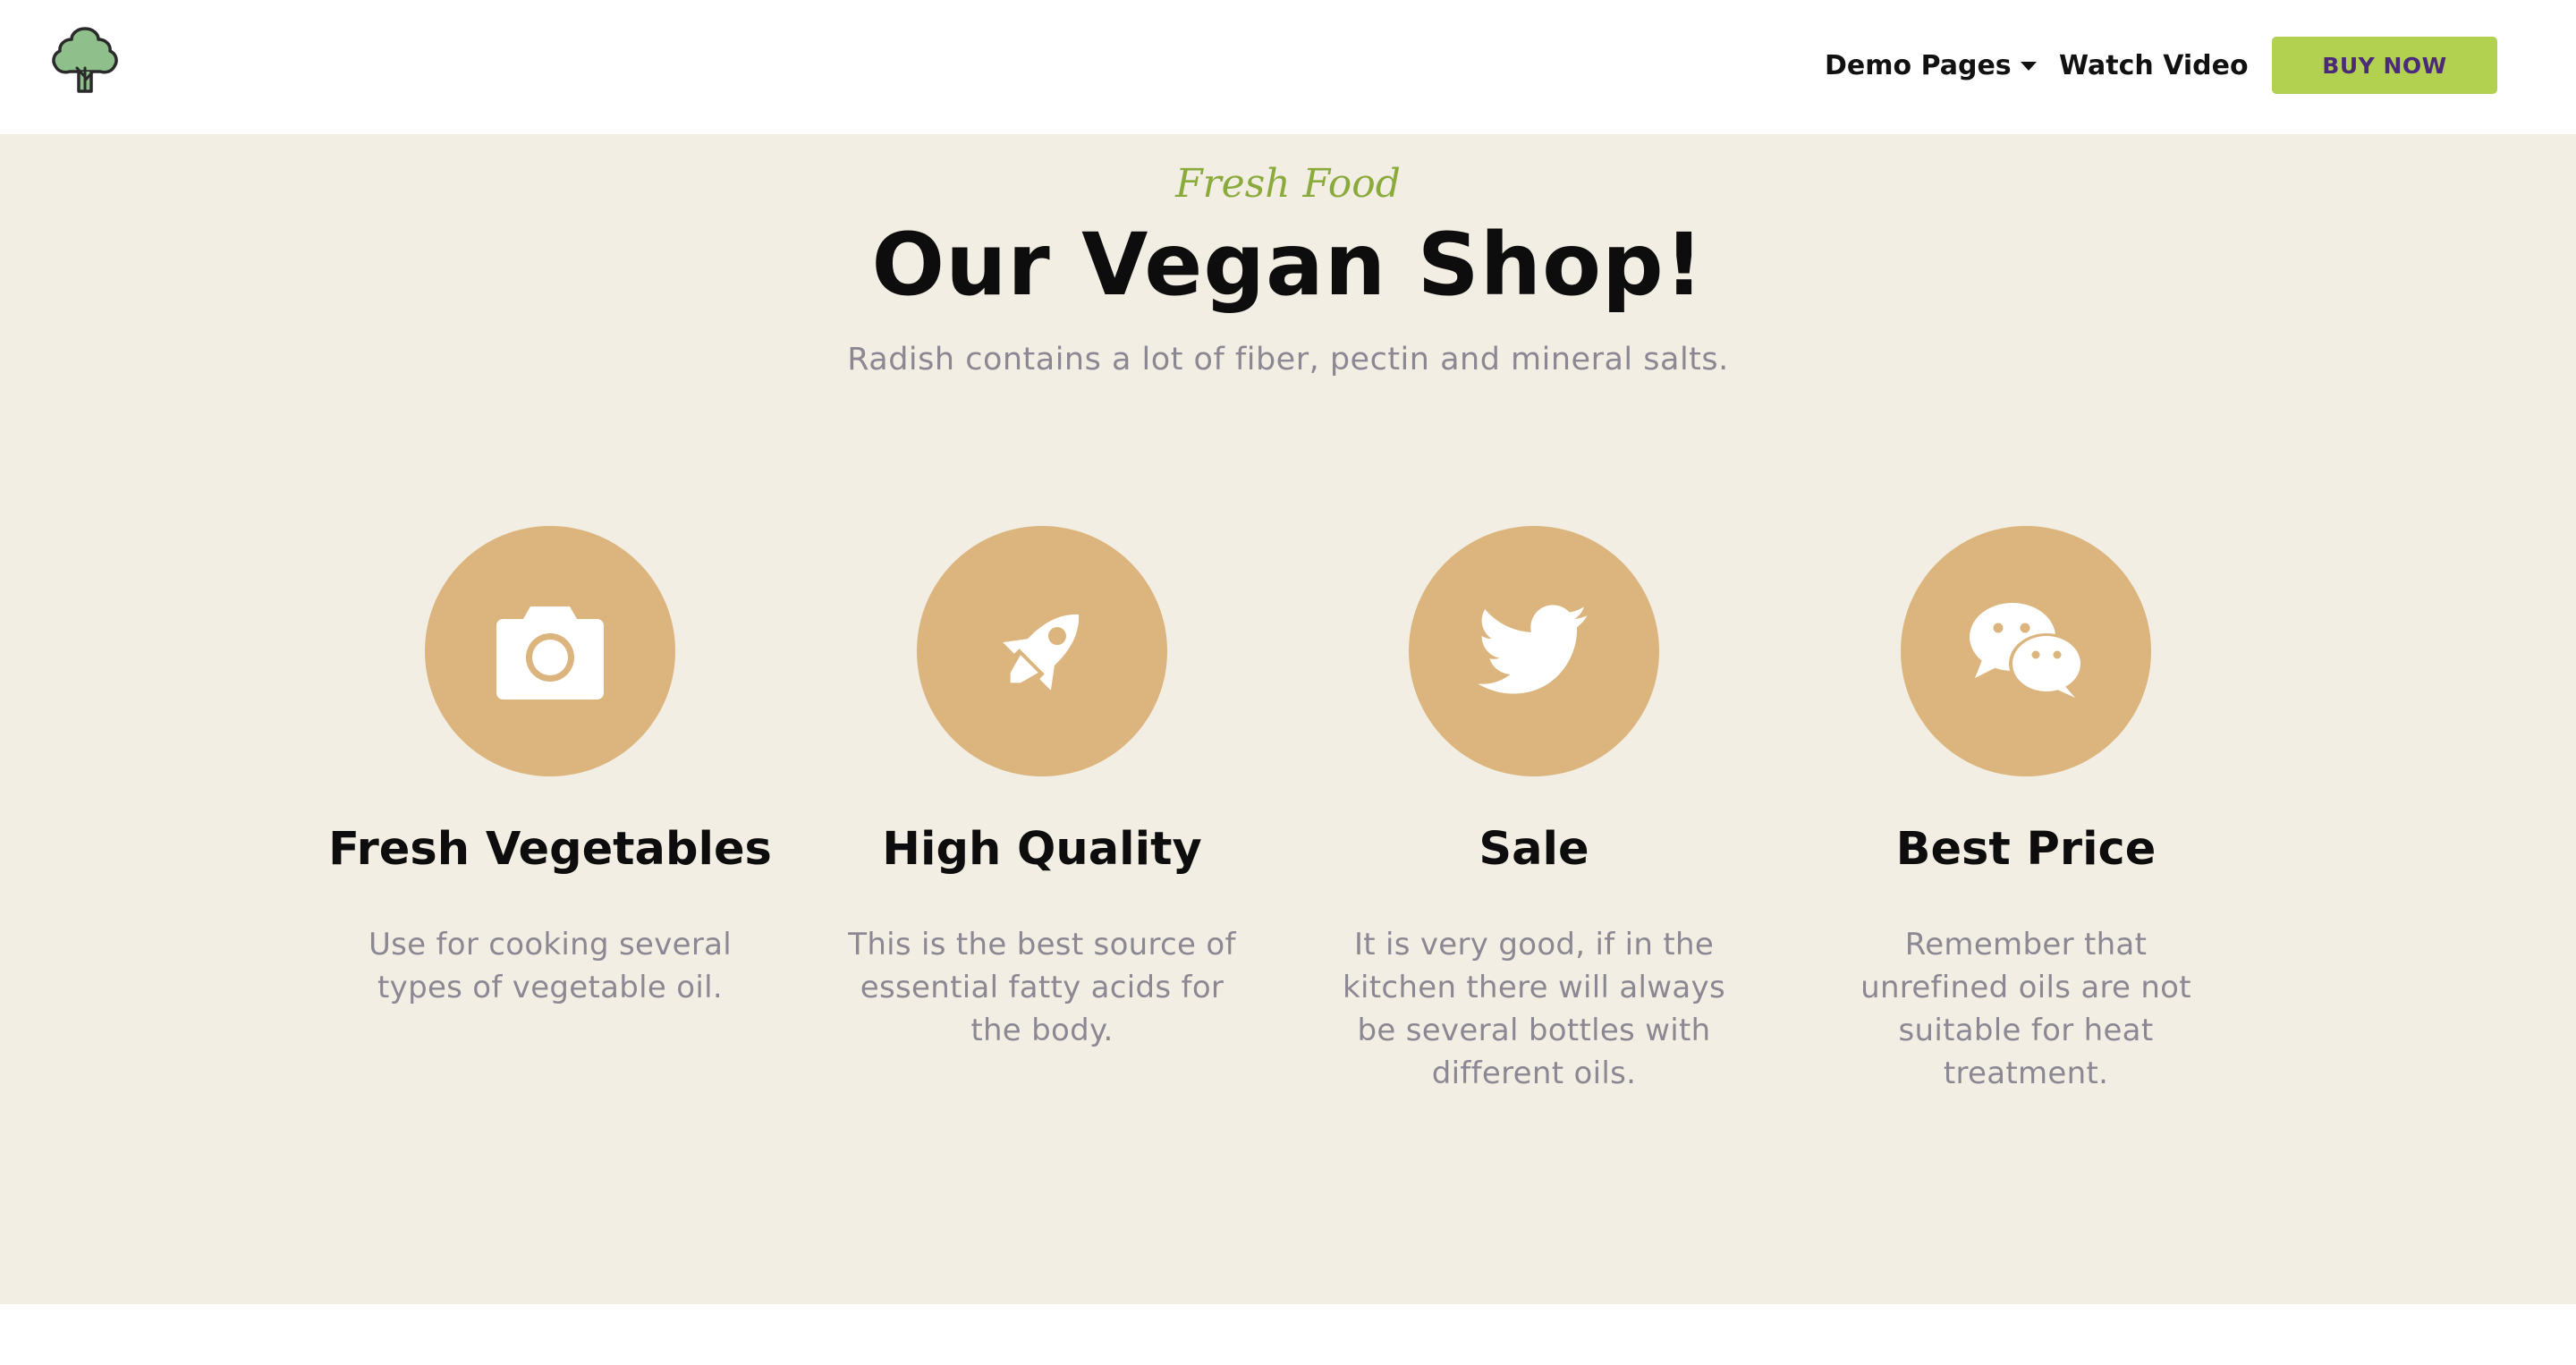 This screenshot has width=2576, height=1365. What do you see at coordinates (2026, 849) in the screenshot?
I see `feature-title: Best Price` at bounding box center [2026, 849].